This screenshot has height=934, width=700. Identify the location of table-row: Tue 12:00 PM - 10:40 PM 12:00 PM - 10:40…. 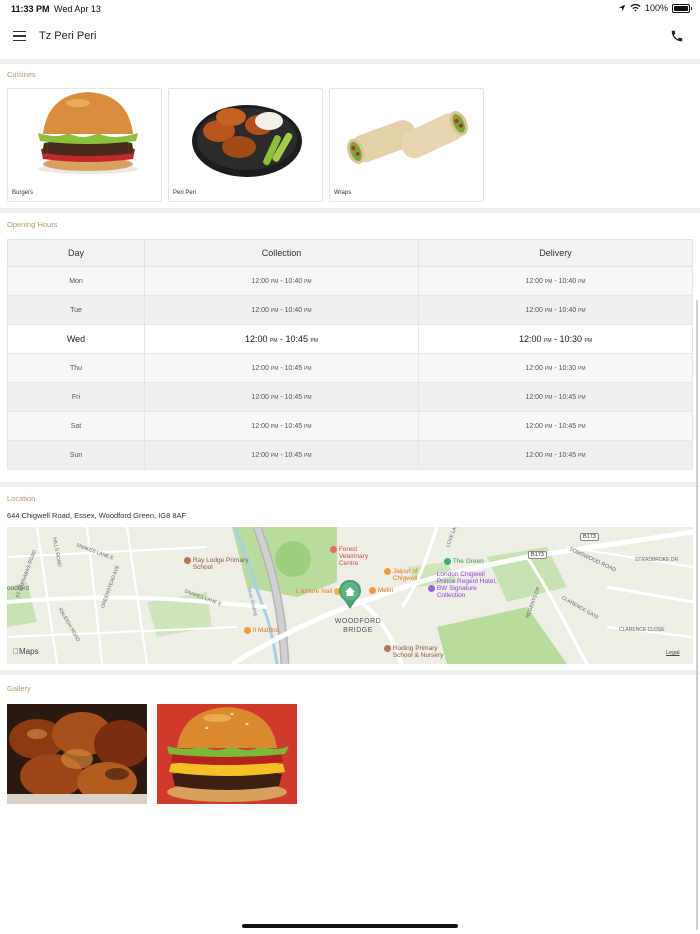
(350, 310).